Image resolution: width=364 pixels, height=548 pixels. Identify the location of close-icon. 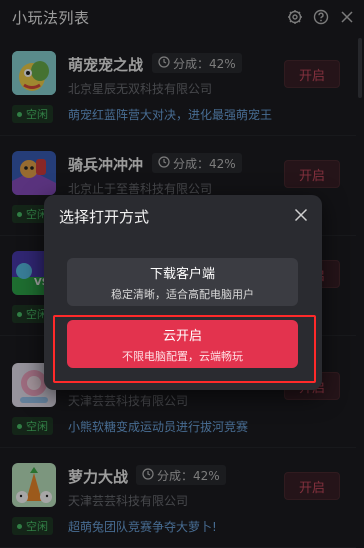
(301, 214).